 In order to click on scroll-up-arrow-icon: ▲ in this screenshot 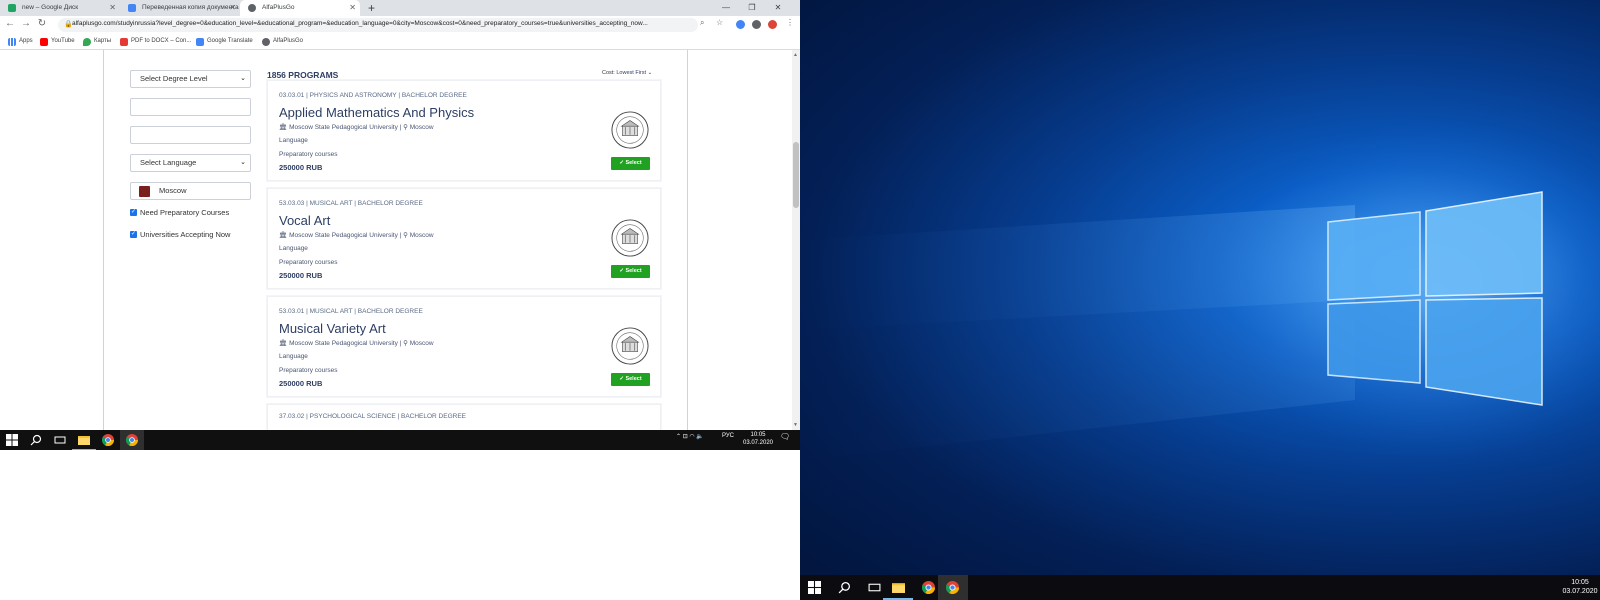, I will do `click(795, 55)`.